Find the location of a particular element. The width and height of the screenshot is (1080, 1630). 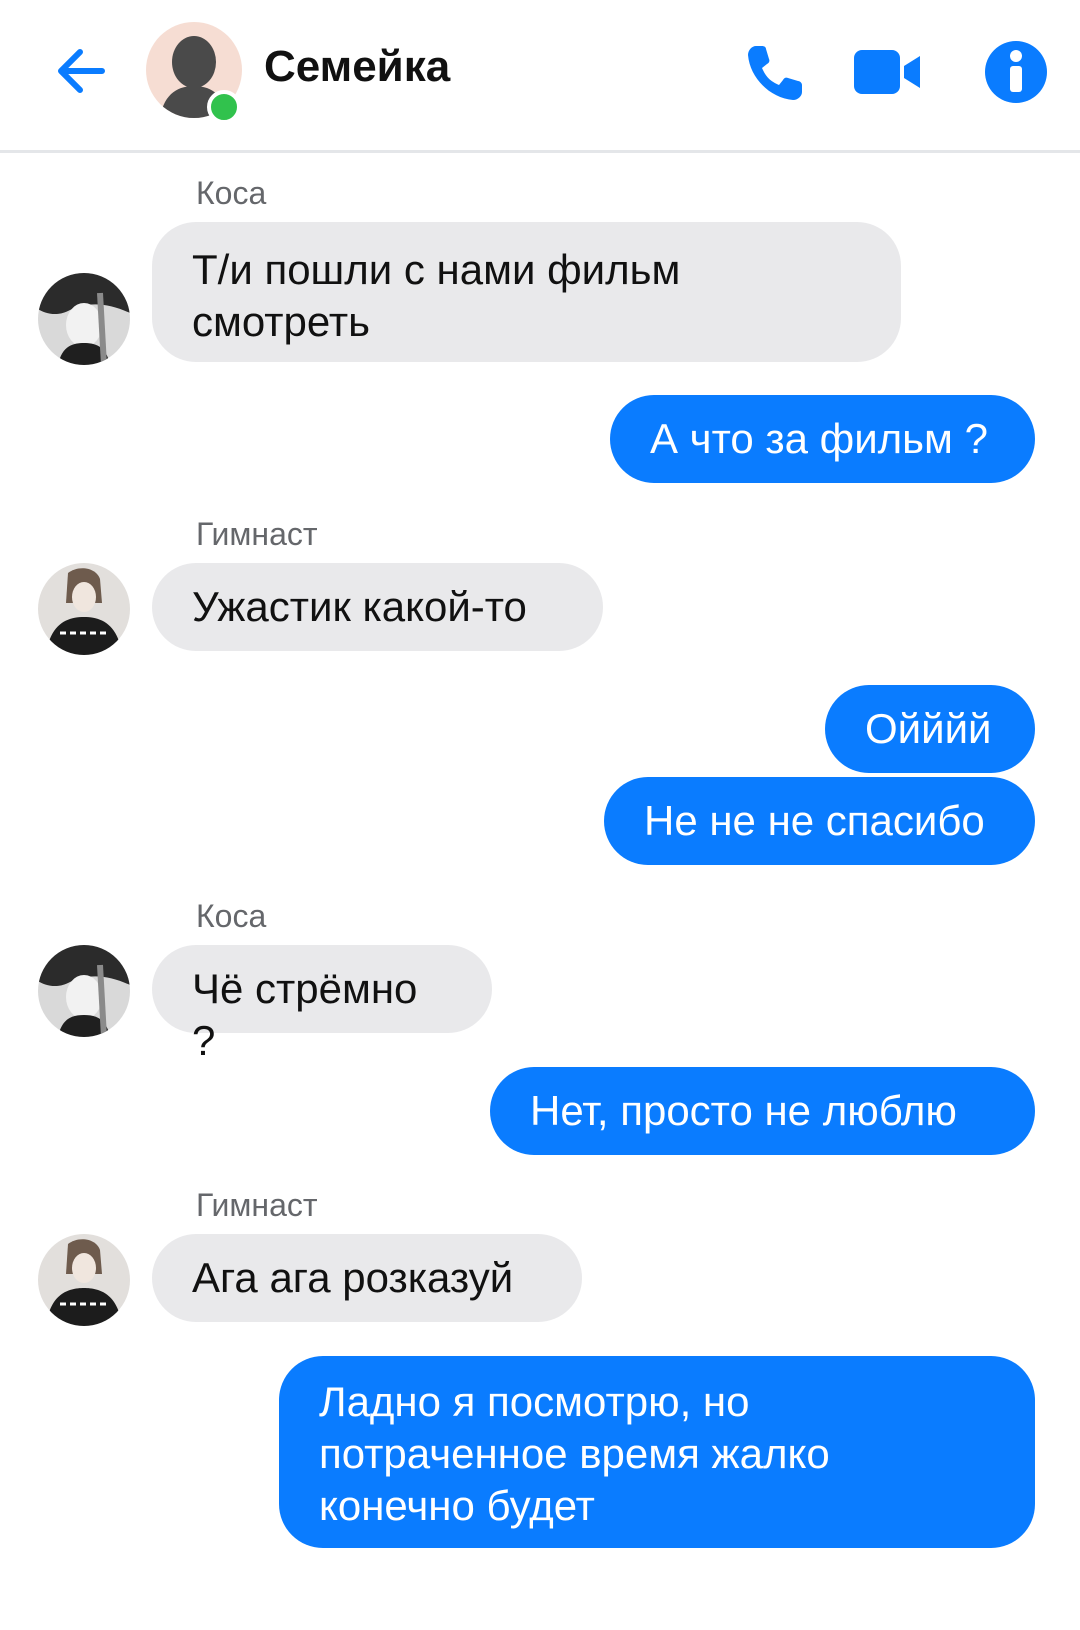

message-bubble: Чё стрёмно ? is located at coordinates (322, 1004).